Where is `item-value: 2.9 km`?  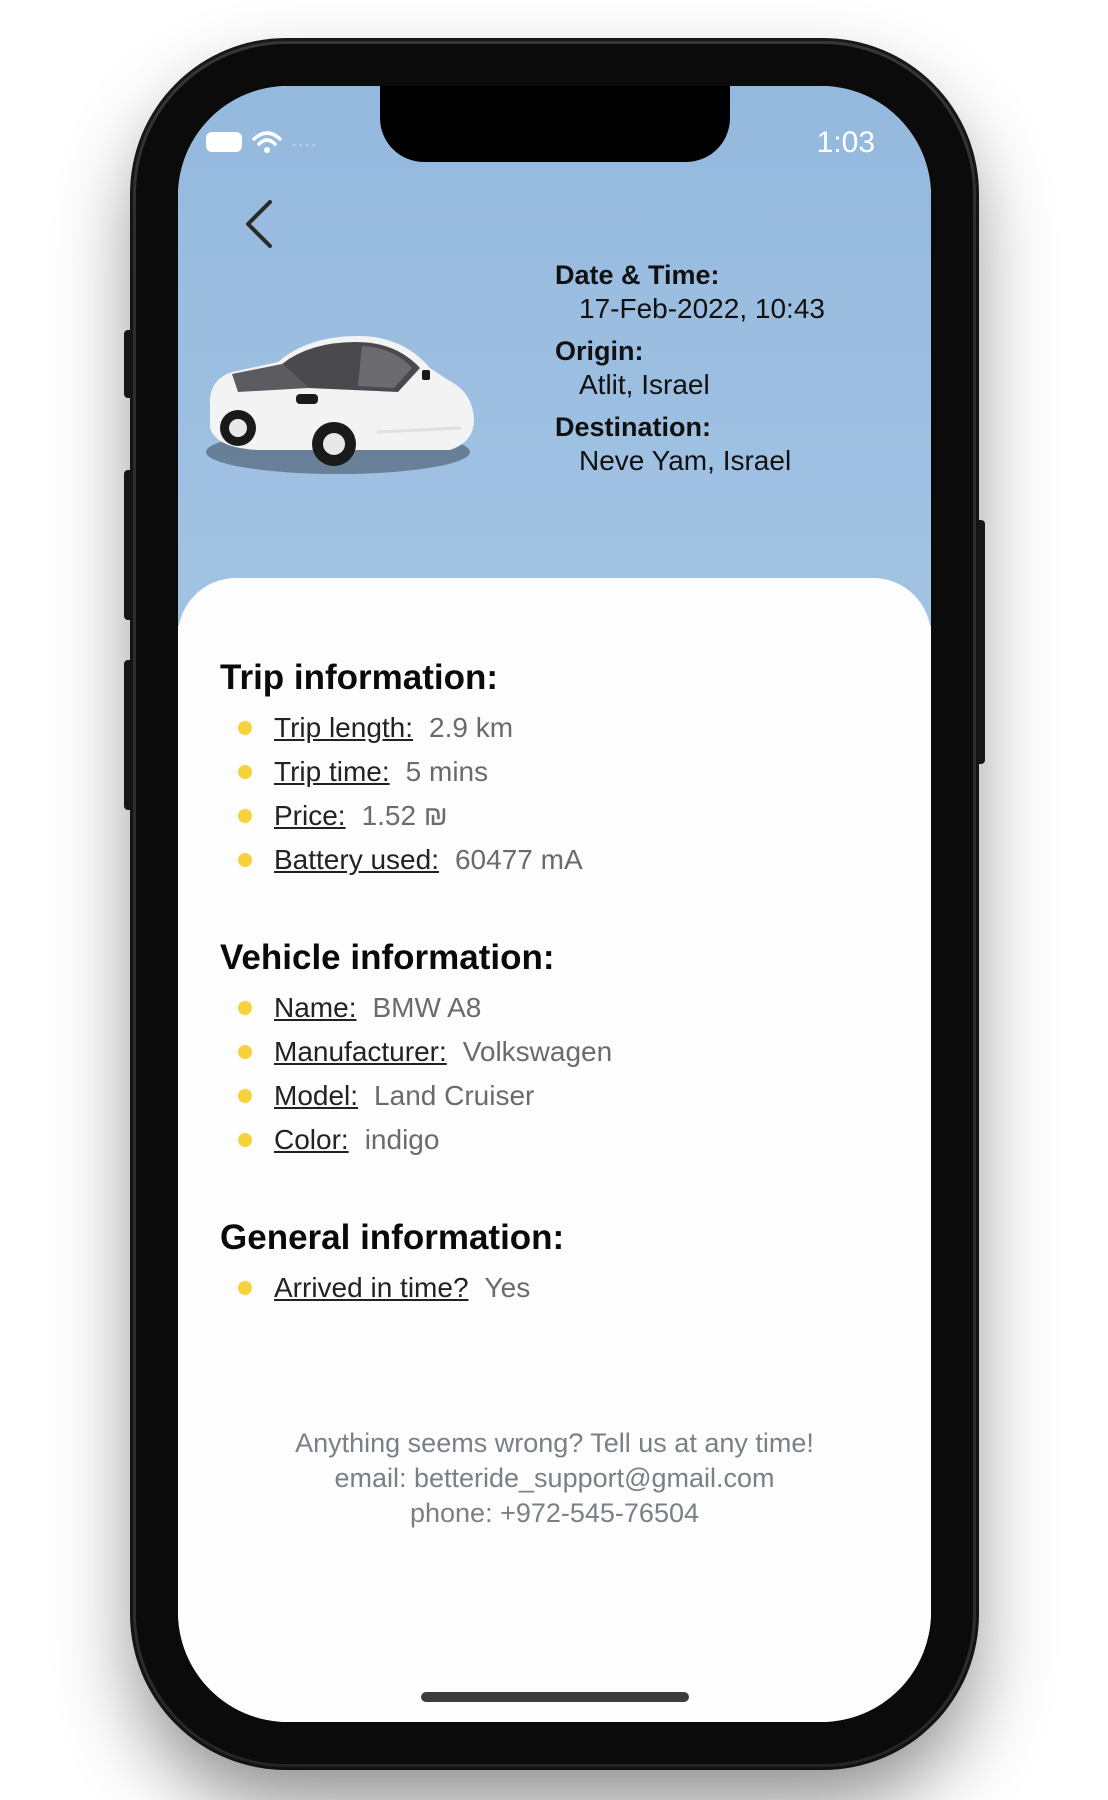 item-value: 2.9 km is located at coordinates (471, 727).